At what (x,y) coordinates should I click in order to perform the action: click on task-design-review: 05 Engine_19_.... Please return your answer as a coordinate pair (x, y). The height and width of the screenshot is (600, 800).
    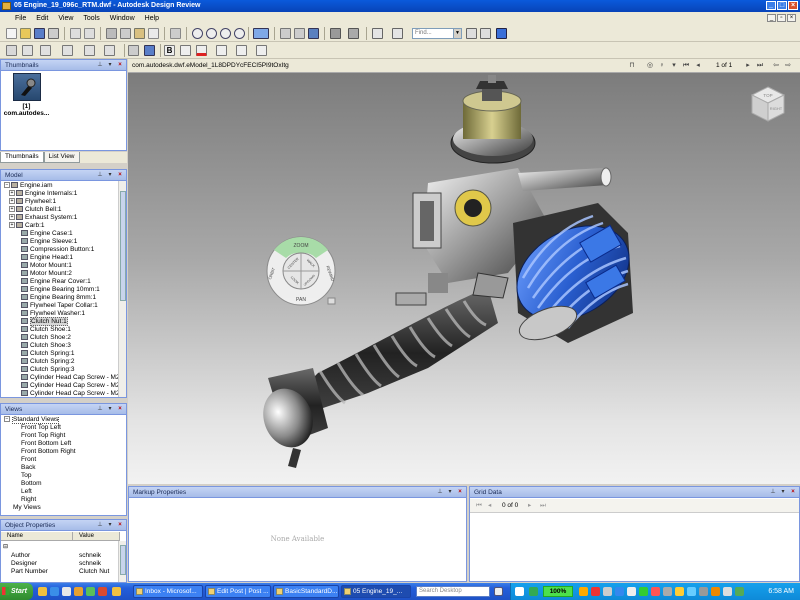
    Looking at the image, I should click on (376, 591).